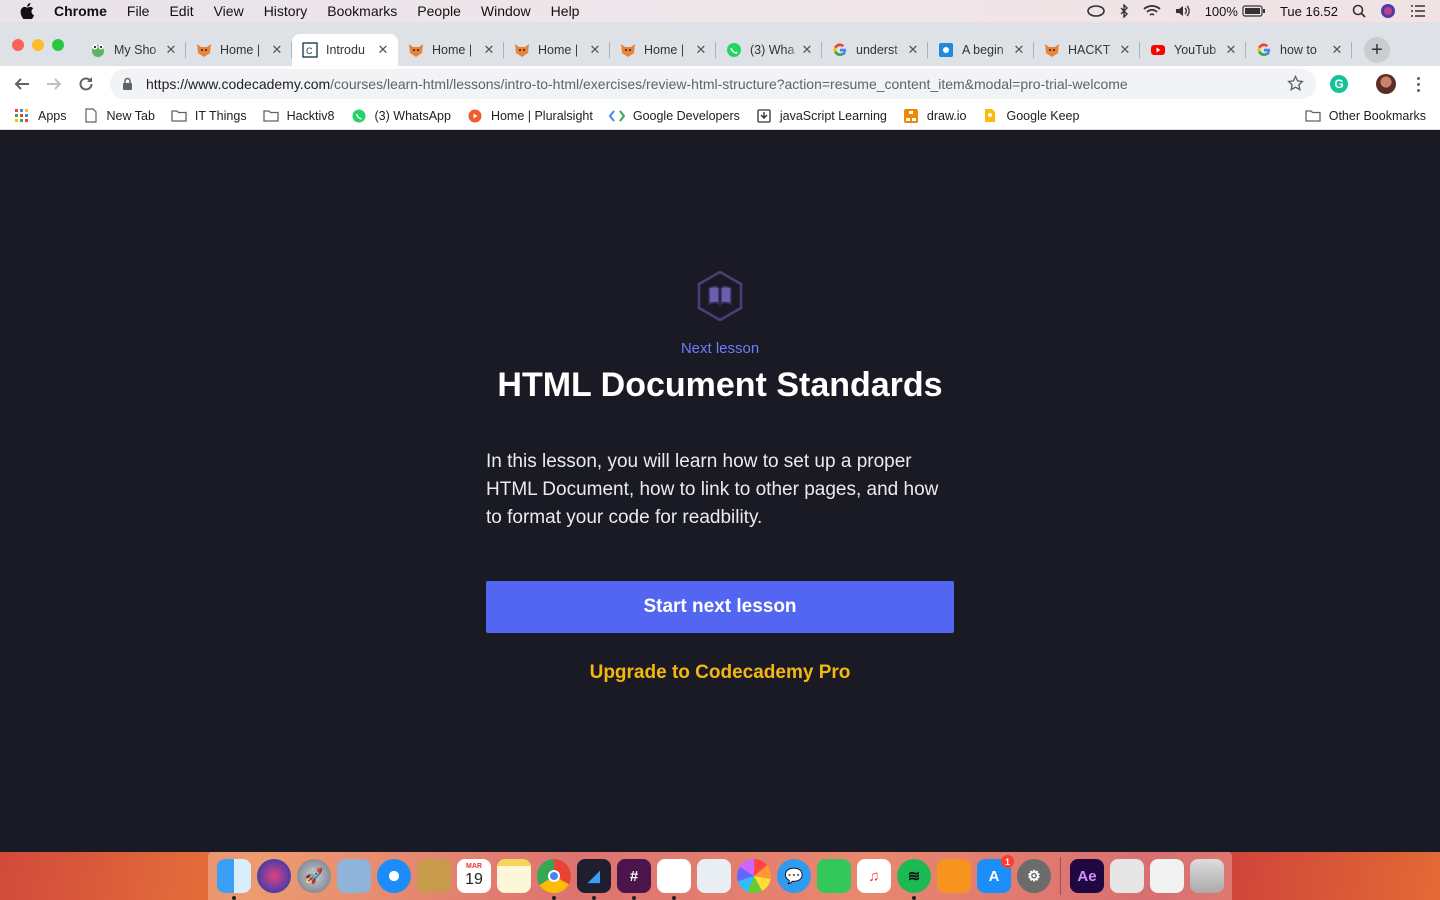 Image resolution: width=1440 pixels, height=900 pixels. I want to click on menu-app-chrome: Chrome, so click(80, 11).